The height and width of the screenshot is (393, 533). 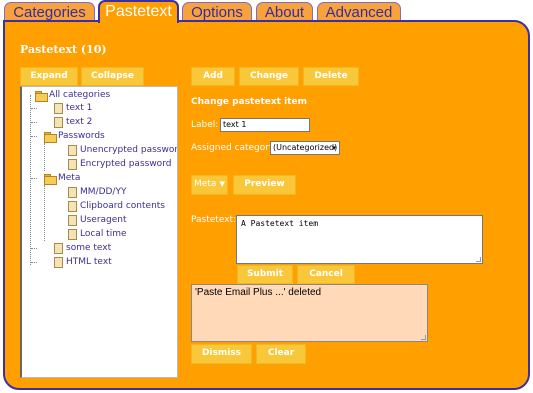 I want to click on tree-node-folder: Meta, so click(x=59, y=178).